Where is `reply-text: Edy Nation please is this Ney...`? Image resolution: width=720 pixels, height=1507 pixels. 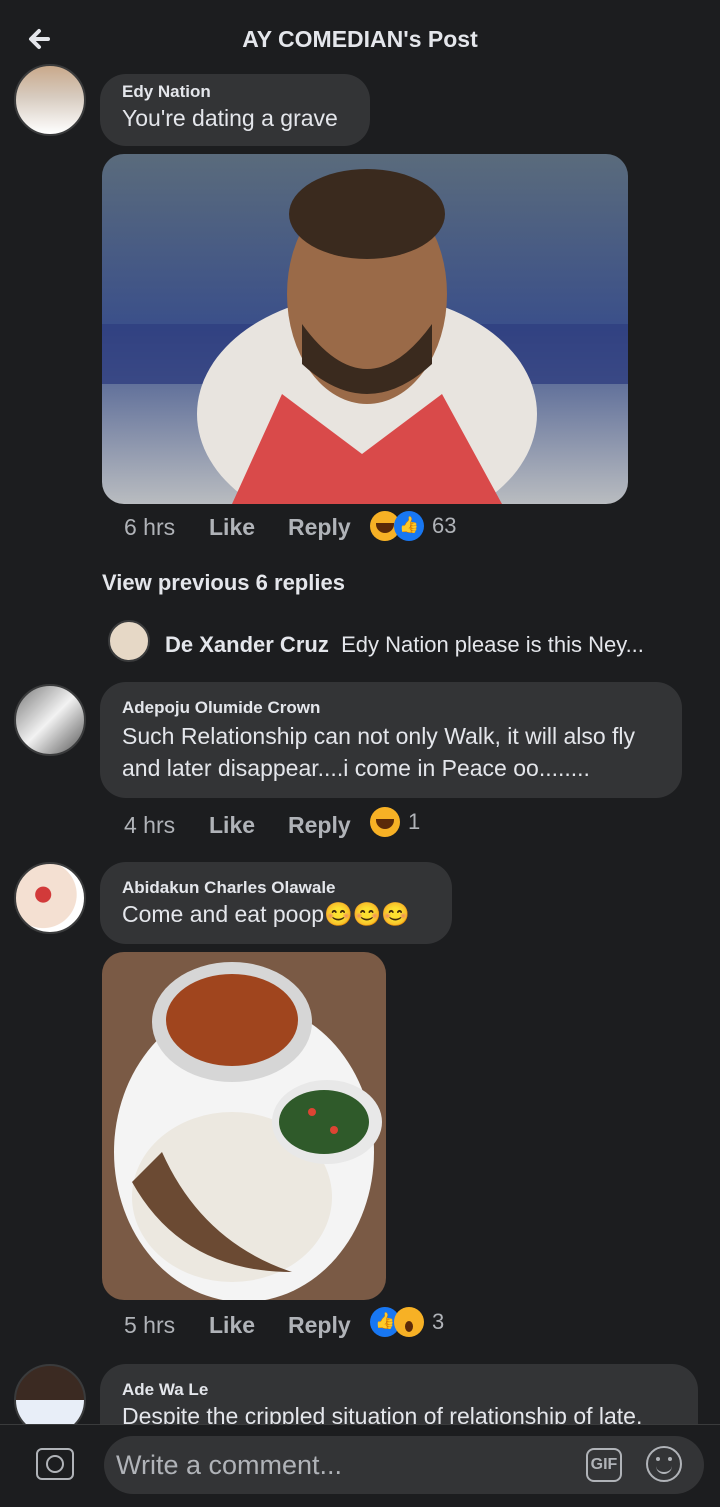 reply-text: Edy Nation please is this Ney... is located at coordinates (492, 644).